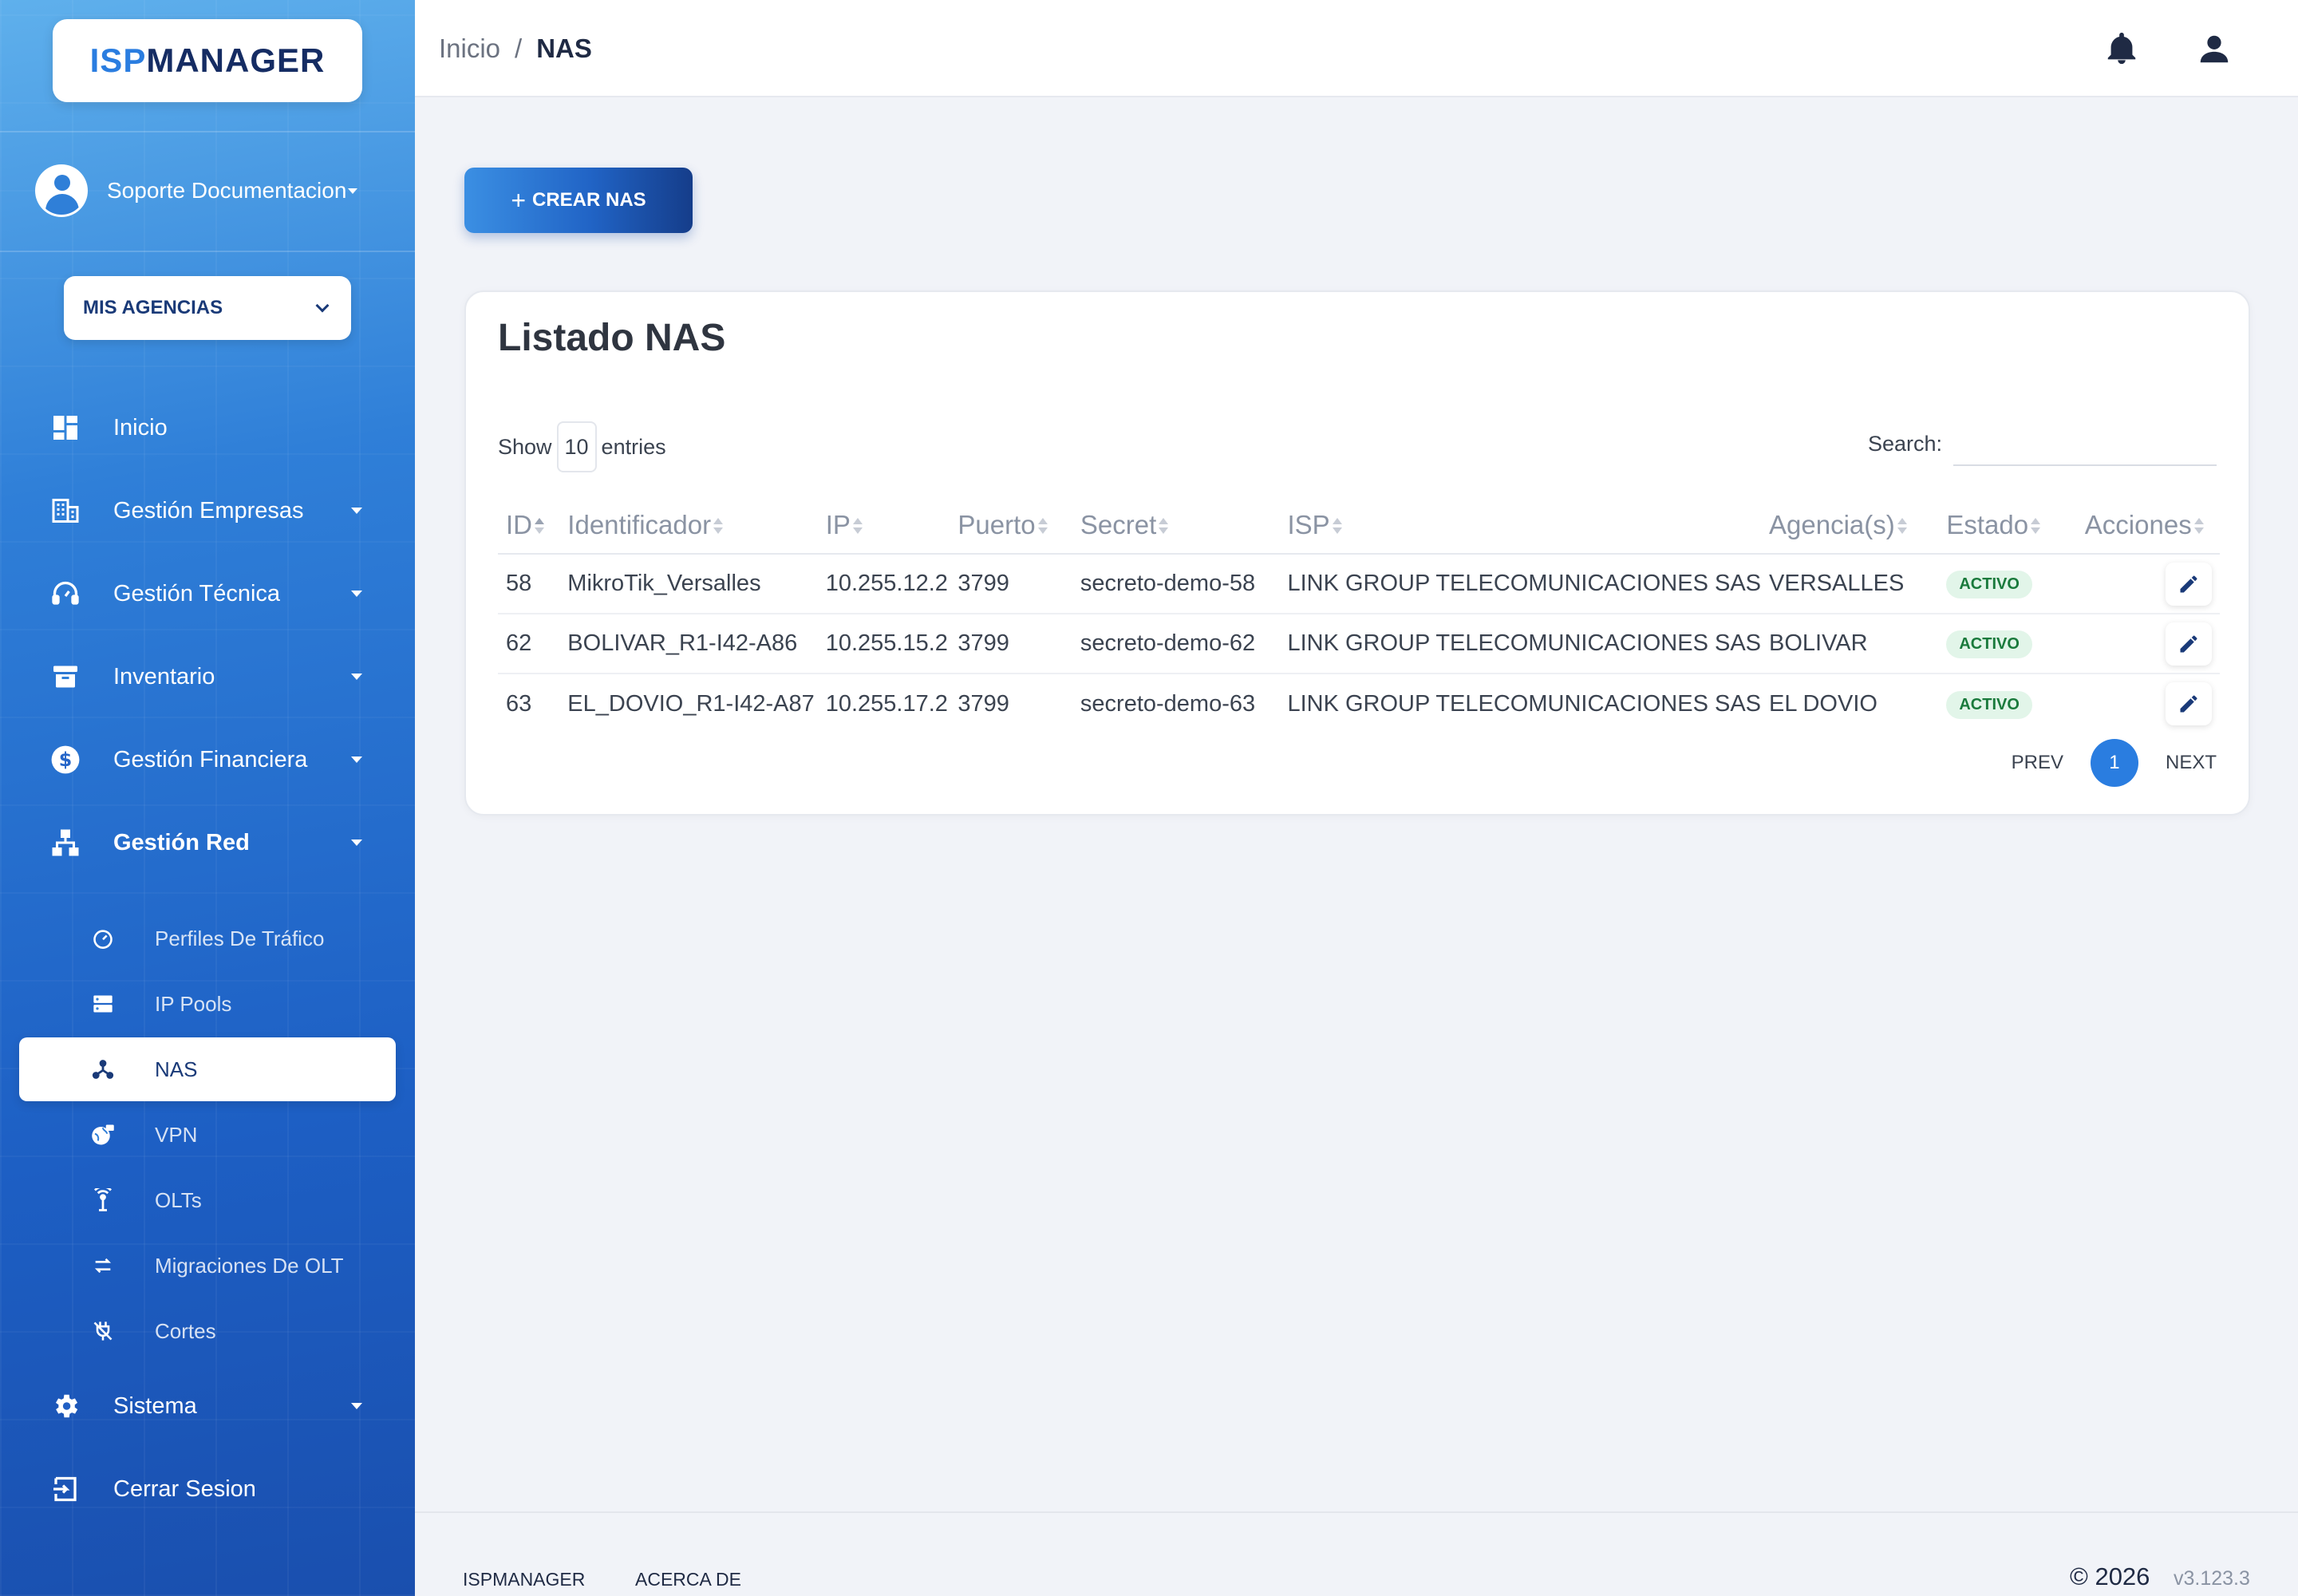  I want to click on chevron-down-icon, so click(322, 305).